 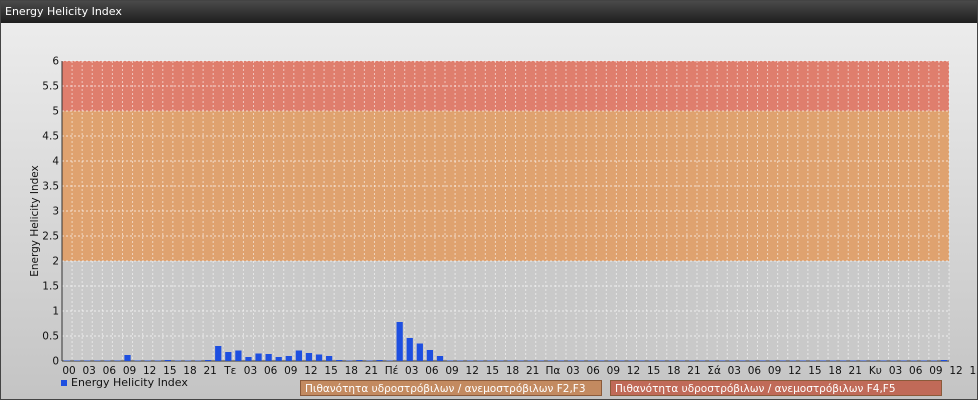 What do you see at coordinates (55, 262) in the screenshot?
I see `y-tick-label: 2` at bounding box center [55, 262].